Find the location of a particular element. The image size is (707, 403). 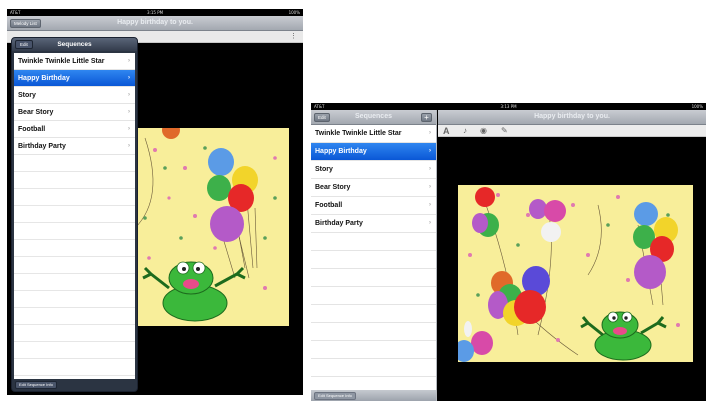

more-vert-icon: ⋮ is located at coordinates (293, 37).